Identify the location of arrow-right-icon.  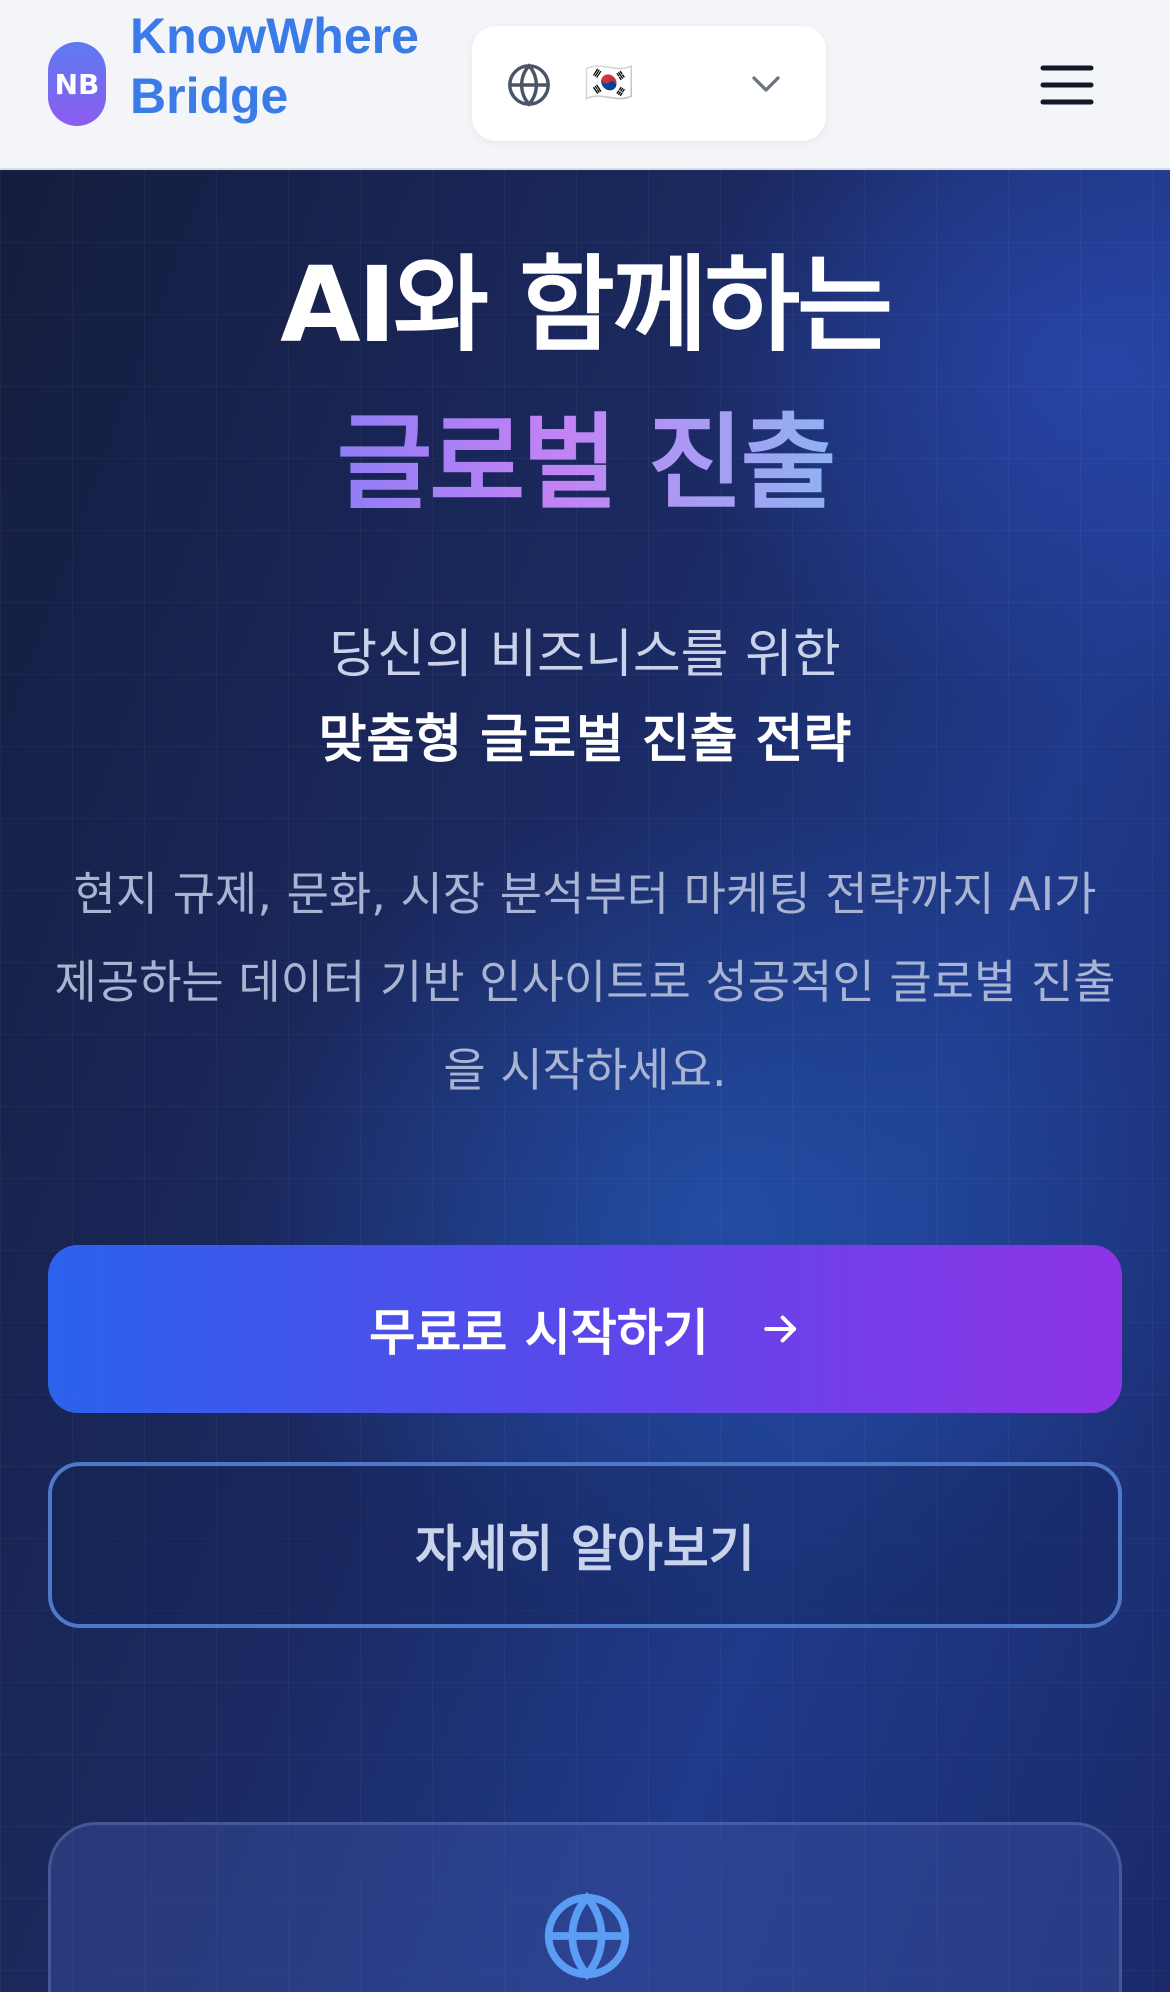
(780, 1329).